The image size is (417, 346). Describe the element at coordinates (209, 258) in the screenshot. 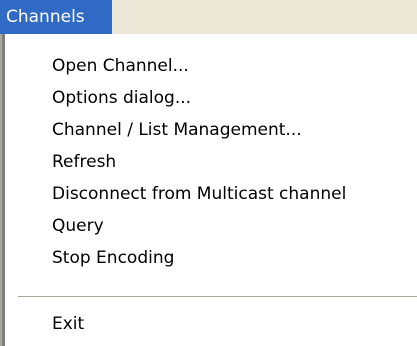

I see `menu-item-stop-encoding: Stop Encoding` at that location.